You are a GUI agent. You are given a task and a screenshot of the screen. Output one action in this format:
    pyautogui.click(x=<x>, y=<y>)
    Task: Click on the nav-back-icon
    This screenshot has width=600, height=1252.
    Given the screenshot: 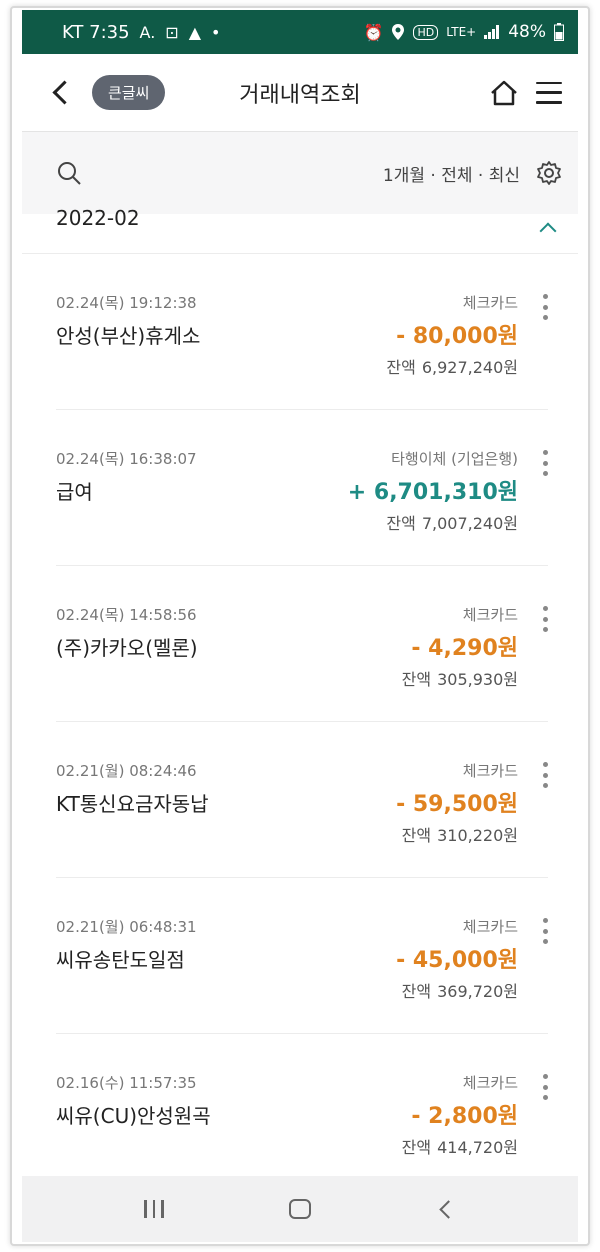 What is the action you would take?
    pyautogui.click(x=446, y=1209)
    